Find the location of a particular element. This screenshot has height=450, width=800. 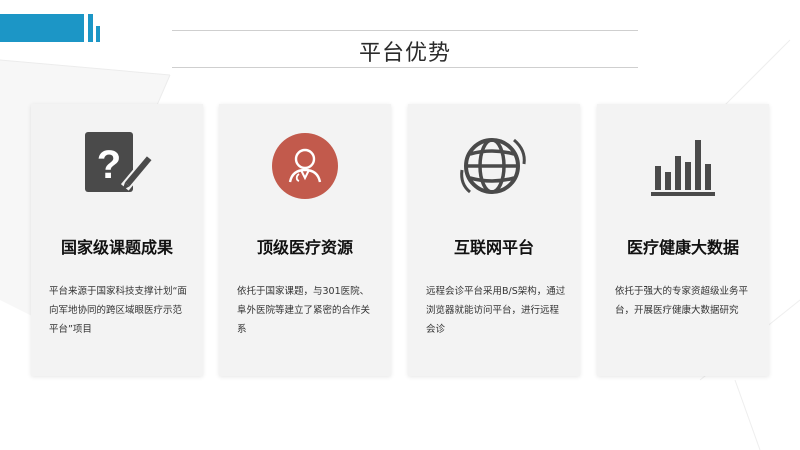

card-title: 互联网平台 is located at coordinates (493, 247).